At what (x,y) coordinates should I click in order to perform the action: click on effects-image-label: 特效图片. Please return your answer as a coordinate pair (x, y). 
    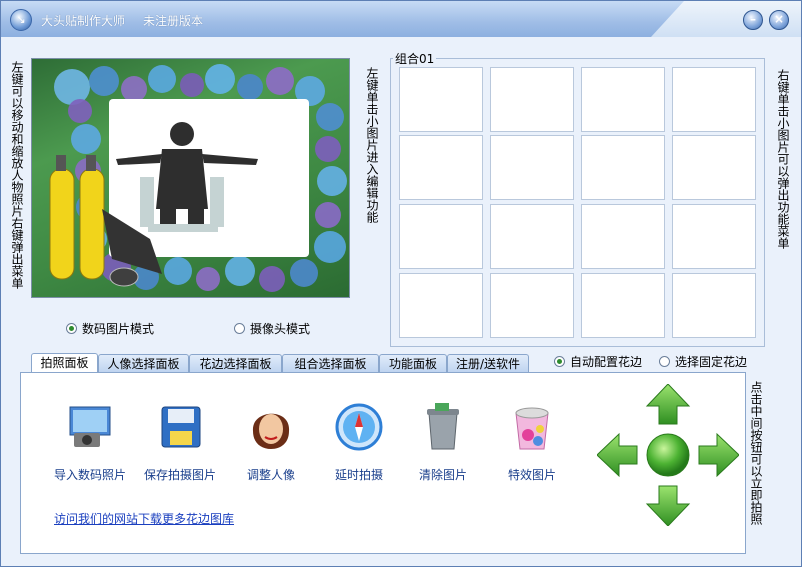
    Looking at the image, I should click on (531, 475).